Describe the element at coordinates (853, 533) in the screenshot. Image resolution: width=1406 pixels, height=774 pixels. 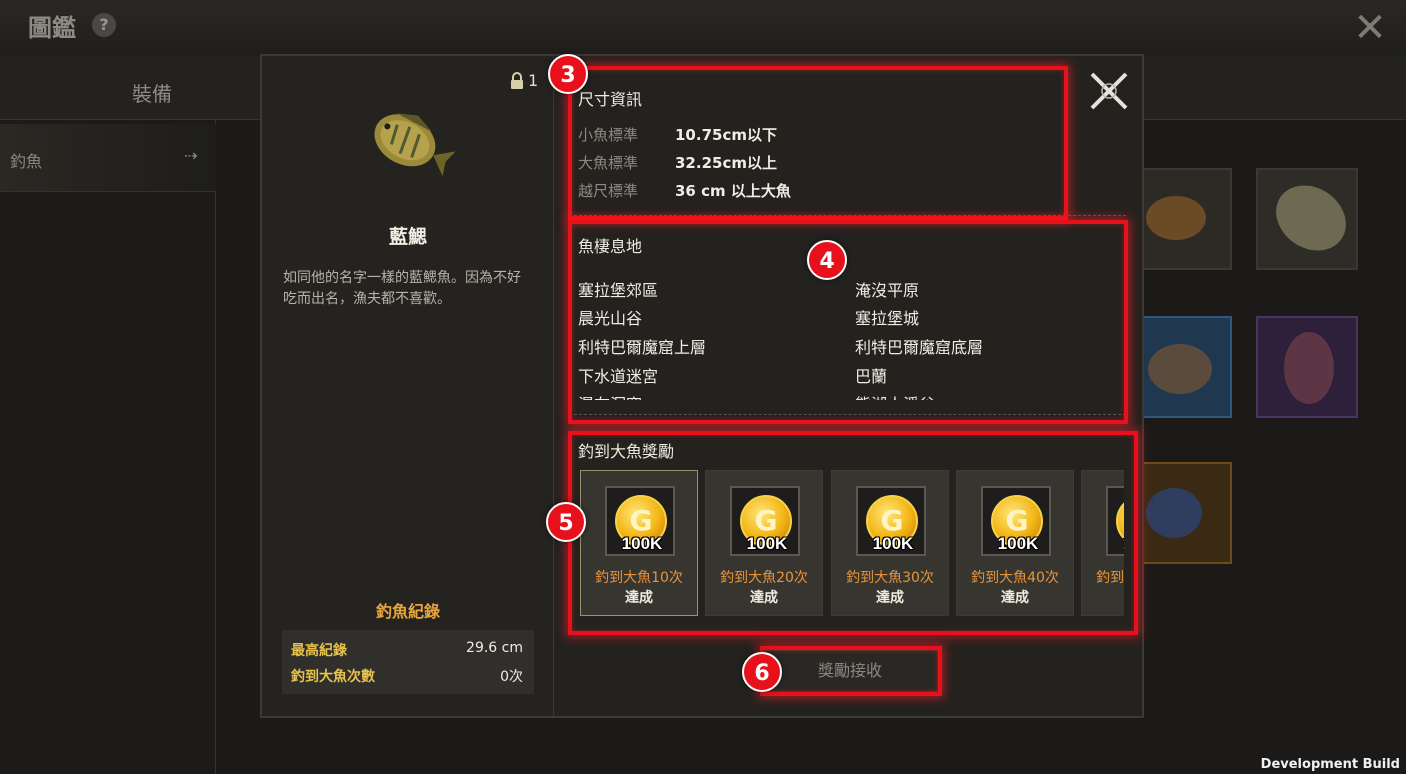
I see `callout-box-rewards` at that location.